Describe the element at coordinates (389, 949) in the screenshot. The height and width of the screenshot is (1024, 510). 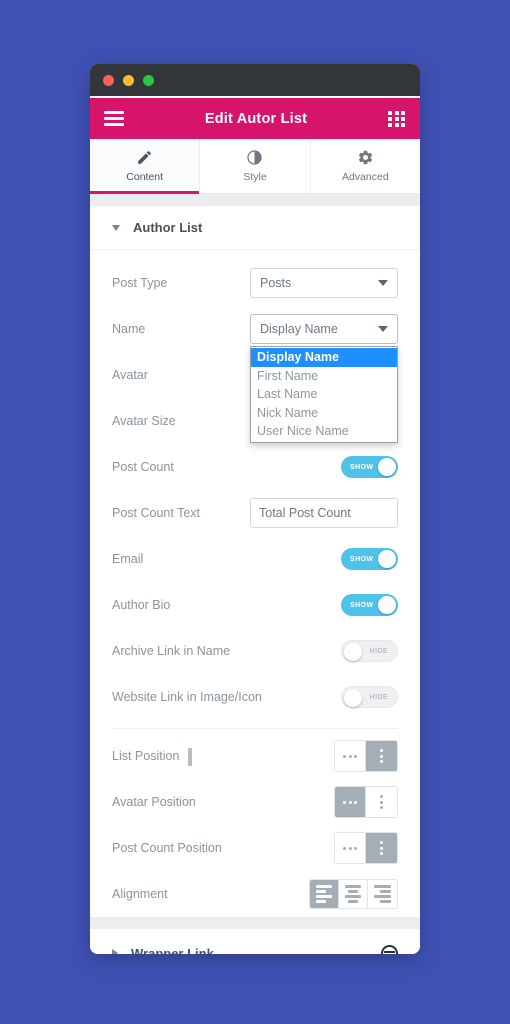
I see `link-badge-icon` at that location.